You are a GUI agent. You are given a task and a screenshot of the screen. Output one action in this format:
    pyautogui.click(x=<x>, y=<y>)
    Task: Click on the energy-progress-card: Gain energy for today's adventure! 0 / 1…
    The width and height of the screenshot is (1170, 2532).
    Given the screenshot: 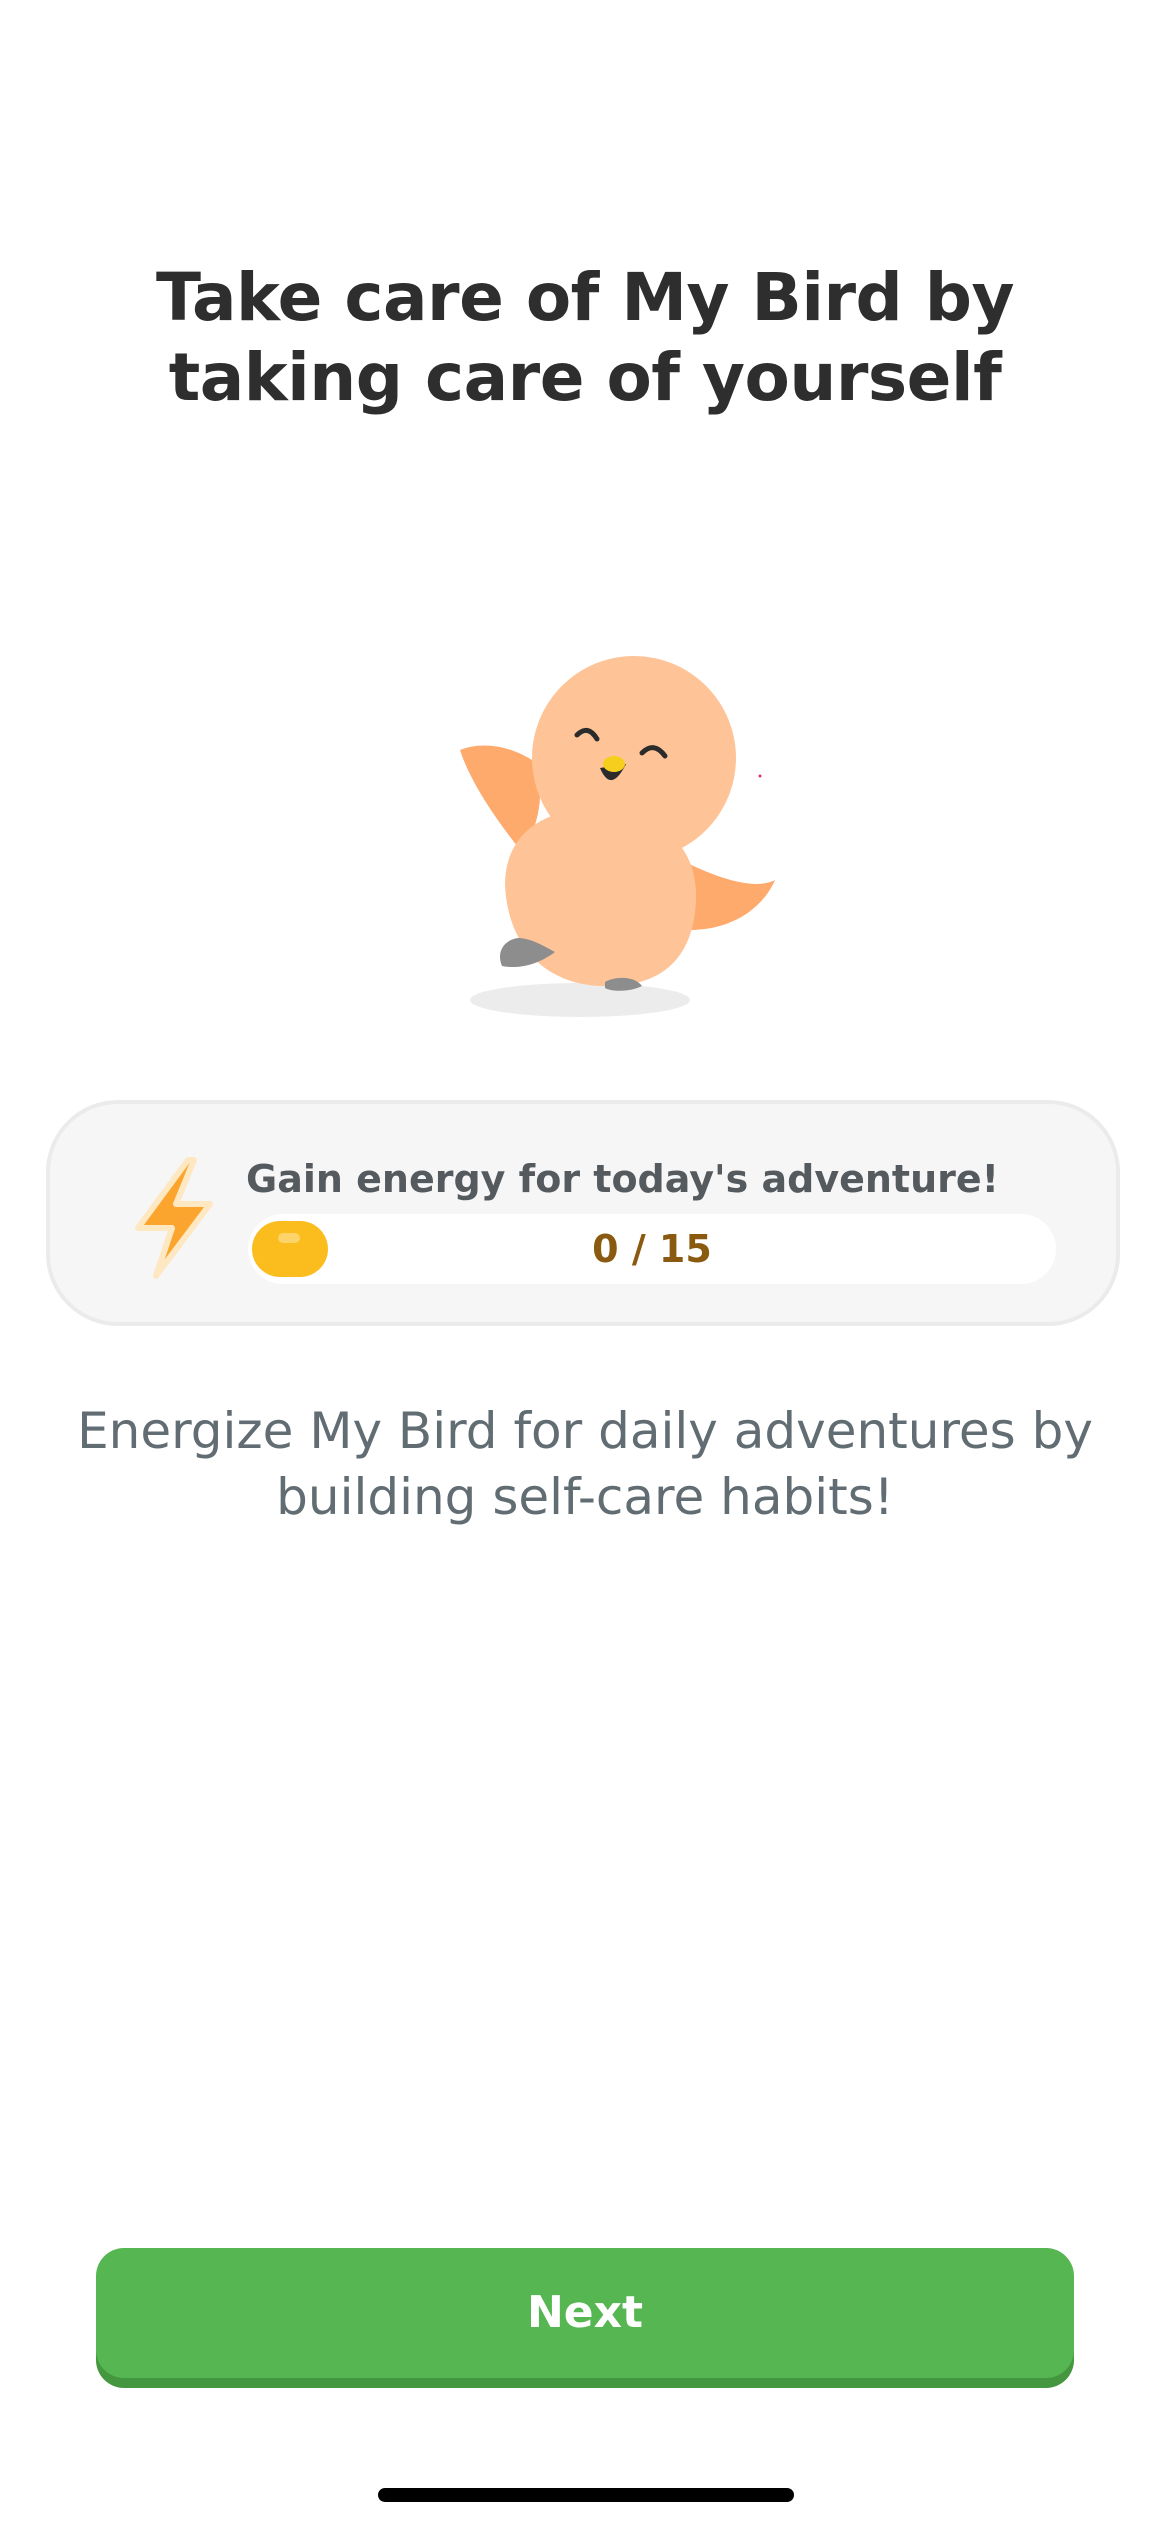 What is the action you would take?
    pyautogui.click(x=583, y=1213)
    